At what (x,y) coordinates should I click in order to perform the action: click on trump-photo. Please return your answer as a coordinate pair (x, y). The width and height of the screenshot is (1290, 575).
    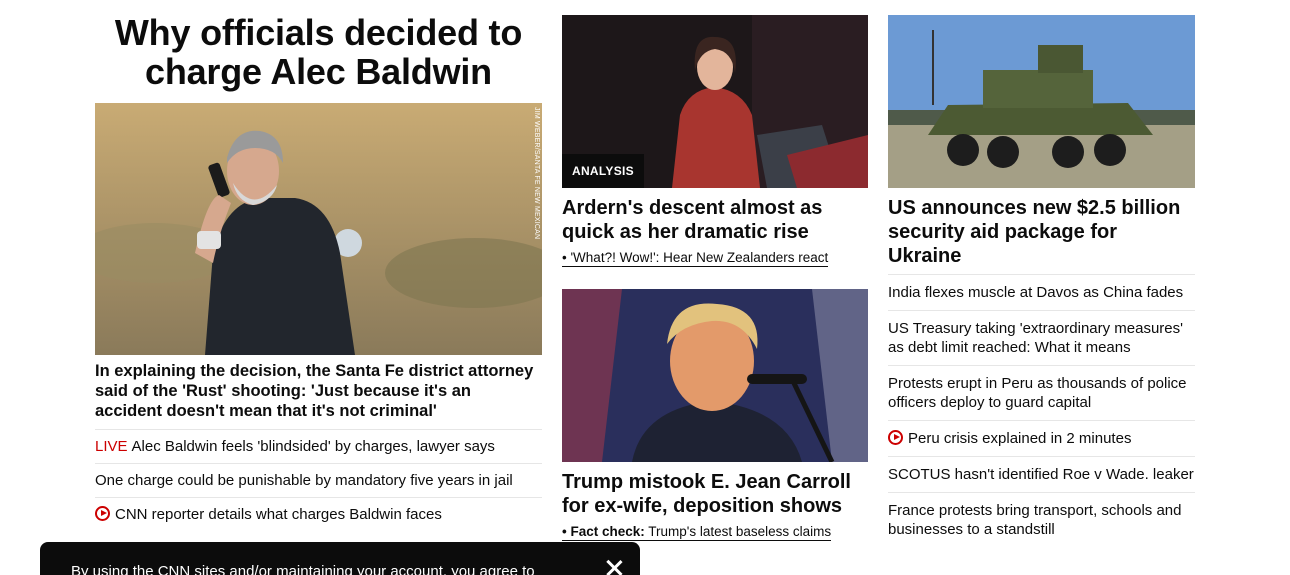
    Looking at the image, I should click on (715, 375).